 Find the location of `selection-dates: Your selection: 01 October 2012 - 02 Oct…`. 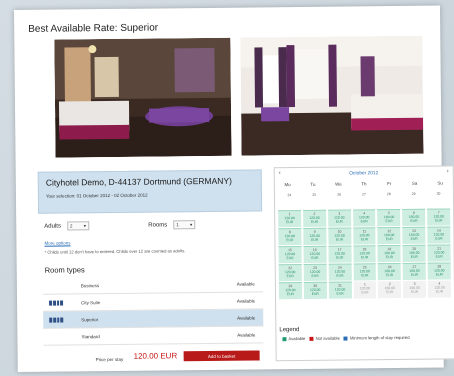

selection-dates: Your selection: 01 October 2012 - 02 Oct… is located at coordinates (96, 195).